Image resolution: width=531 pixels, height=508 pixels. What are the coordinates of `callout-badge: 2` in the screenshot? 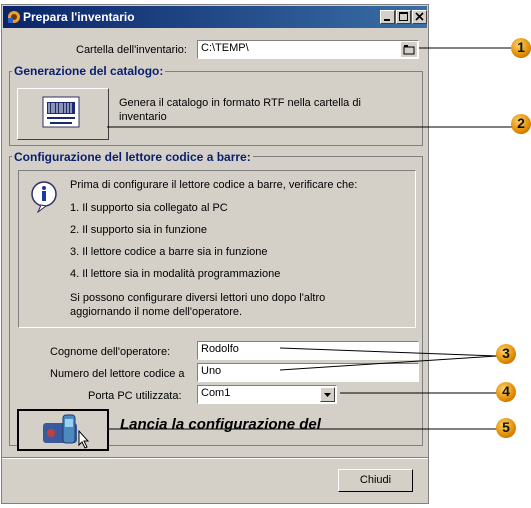 It's located at (521, 124).